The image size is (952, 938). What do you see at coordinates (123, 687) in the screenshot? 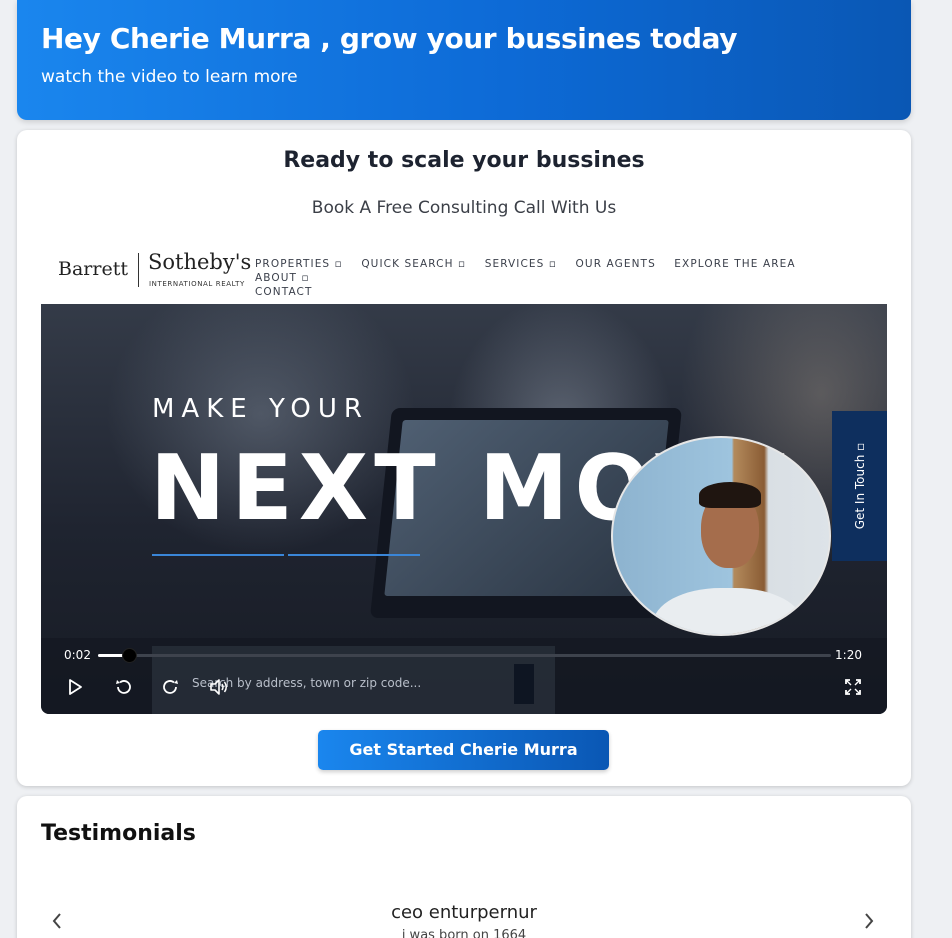
I see `rewind-icon` at bounding box center [123, 687].